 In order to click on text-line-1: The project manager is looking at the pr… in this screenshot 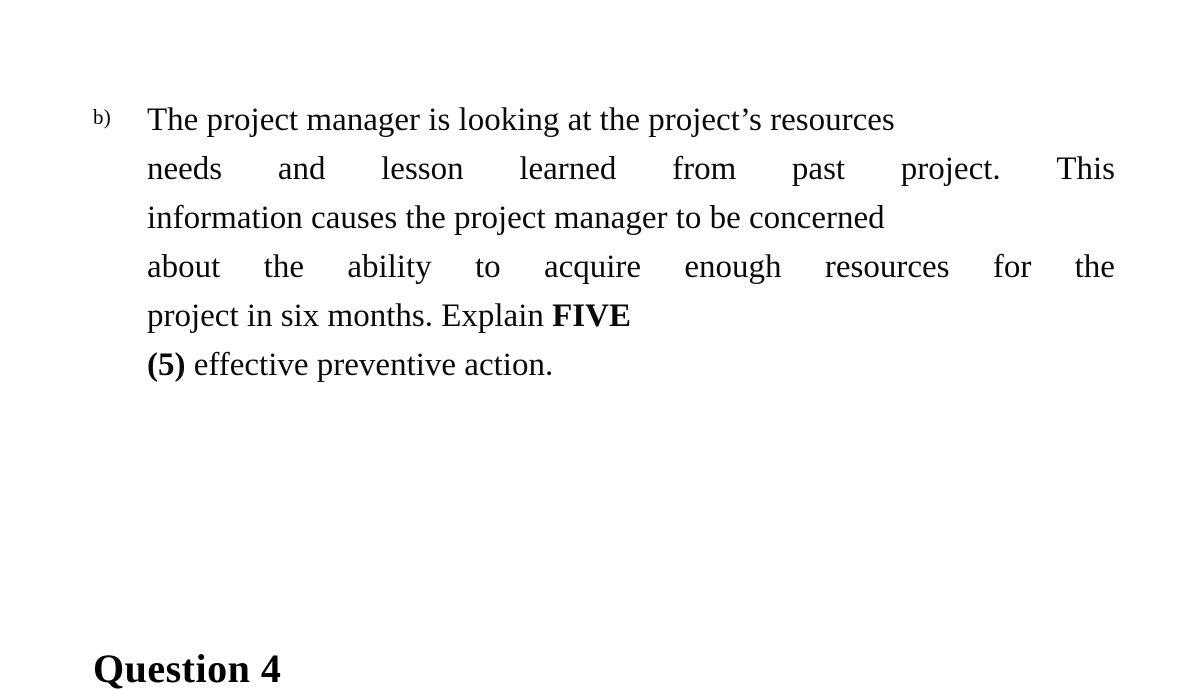, I will do `click(521, 120)`.